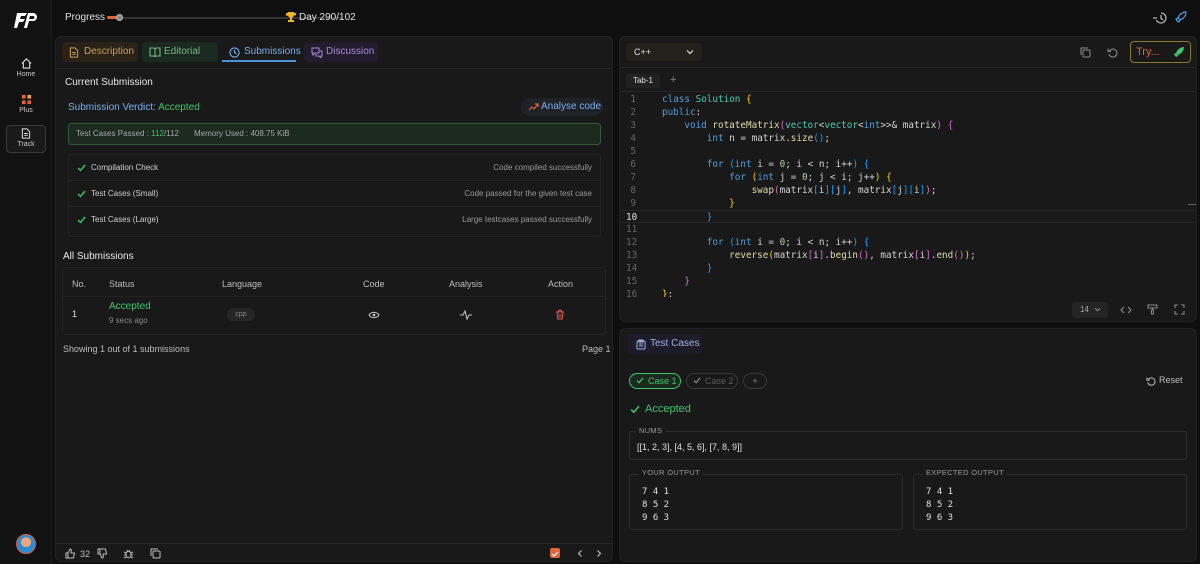 This screenshot has width=1200, height=564. Describe the element at coordinates (599, 553) in the screenshot. I see `chevron-right-icon` at that location.